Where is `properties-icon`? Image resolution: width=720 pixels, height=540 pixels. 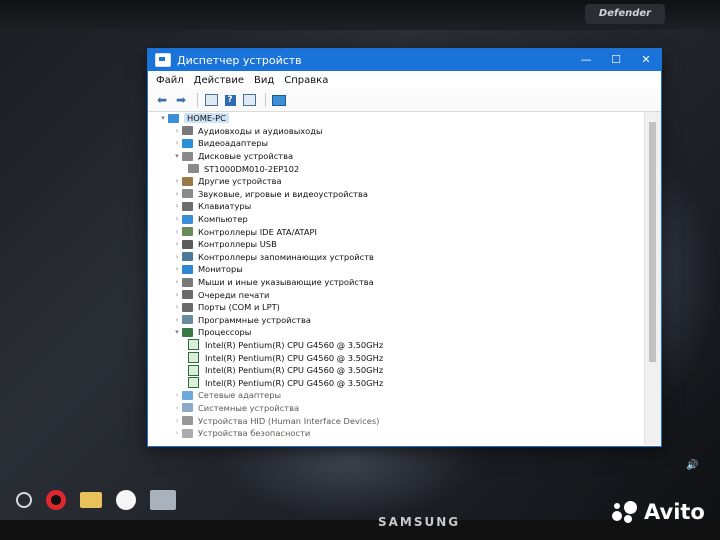 properties-icon is located at coordinates (211, 100).